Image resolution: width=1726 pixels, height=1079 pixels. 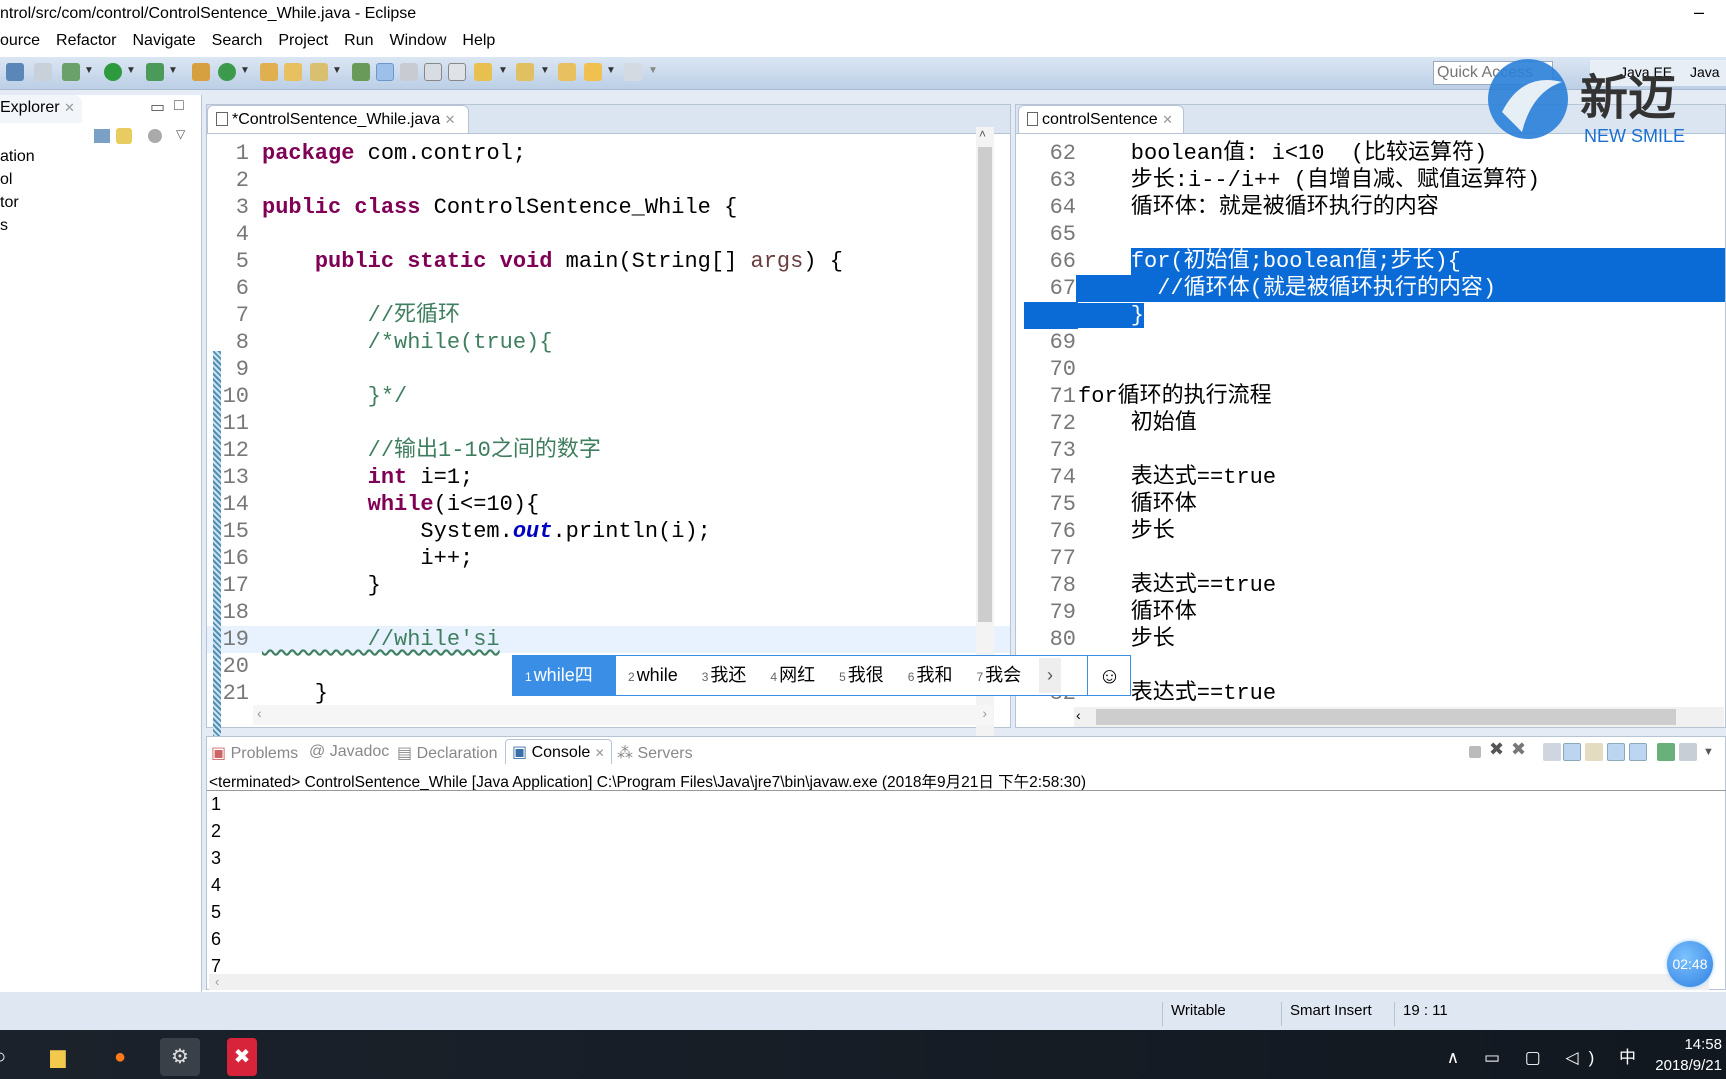 What do you see at coordinates (1616, 752) in the screenshot?
I see `show-on-output-icon` at bounding box center [1616, 752].